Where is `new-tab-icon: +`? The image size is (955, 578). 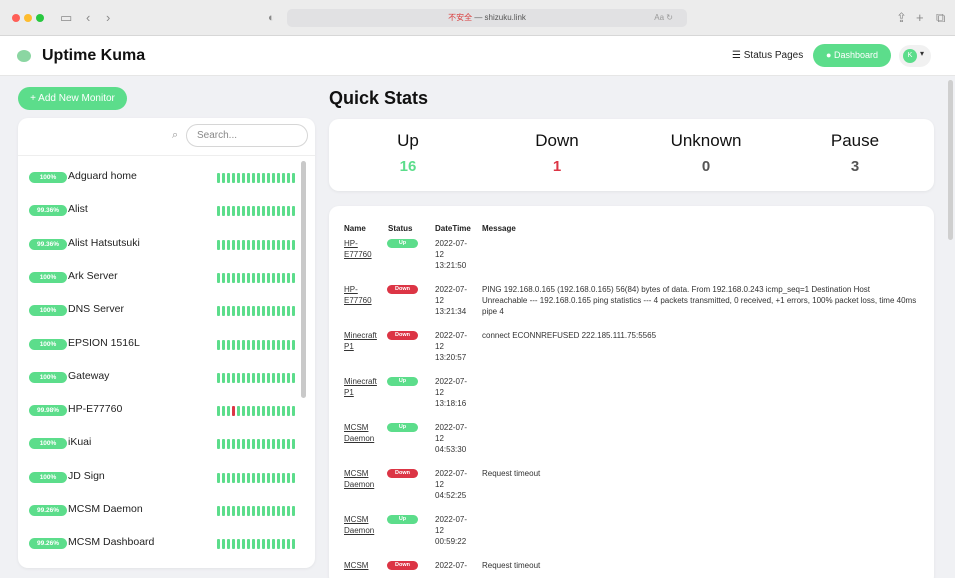
new-tab-icon: + is located at coordinates (920, 18).